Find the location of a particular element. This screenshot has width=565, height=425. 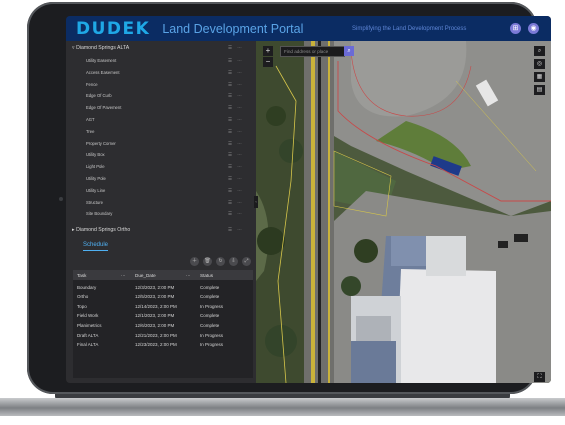

layer-item-label: Utility Easement is located at coordinates (101, 60).